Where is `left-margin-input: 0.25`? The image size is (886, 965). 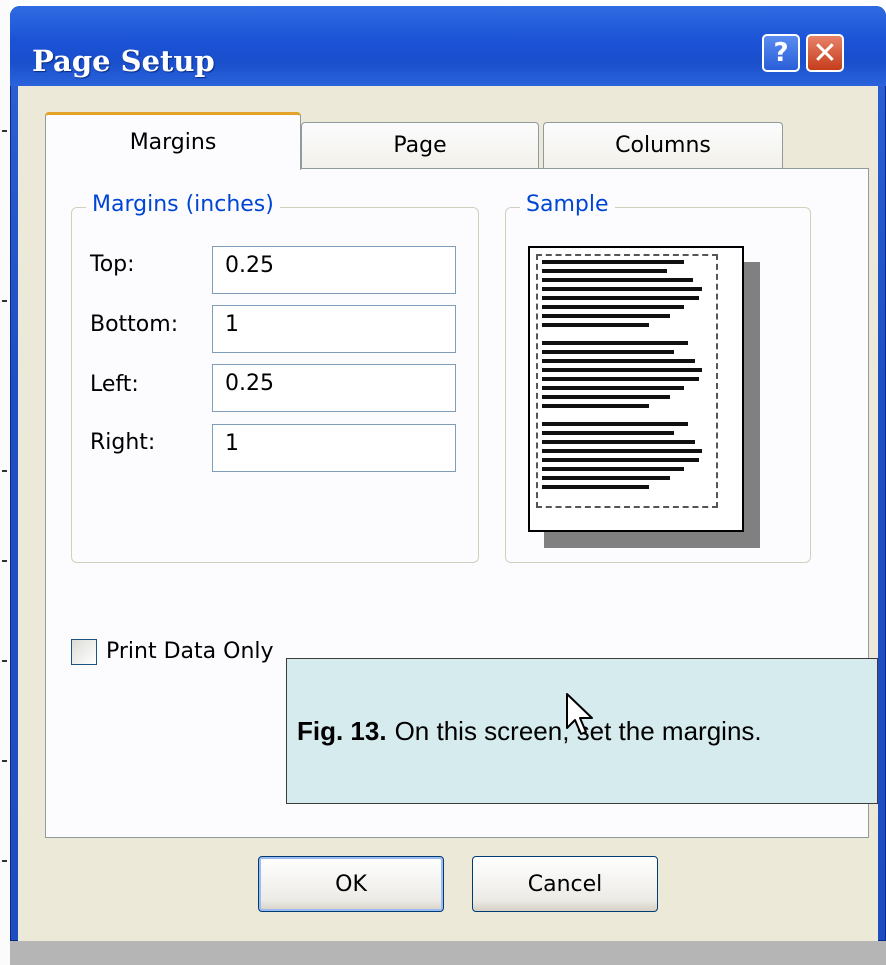
left-margin-input: 0.25 is located at coordinates (334, 388).